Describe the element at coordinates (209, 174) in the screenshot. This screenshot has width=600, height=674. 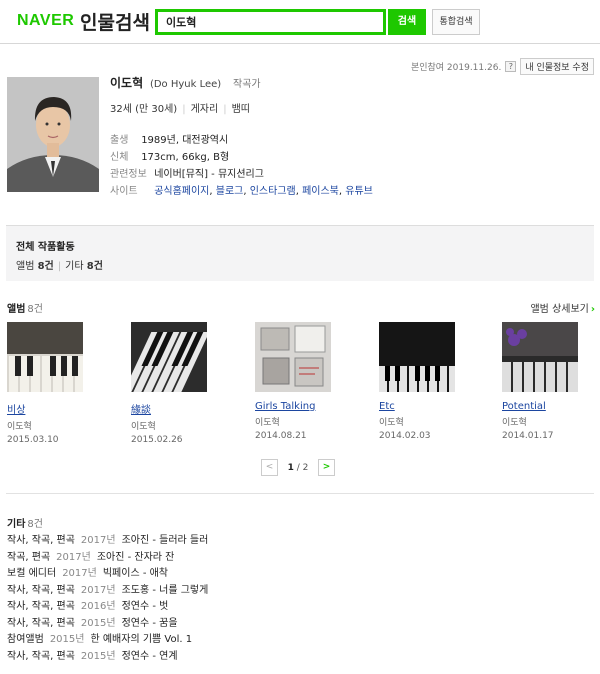
I see `related-link: 네이버[뮤직] - 뮤지션리그` at that location.